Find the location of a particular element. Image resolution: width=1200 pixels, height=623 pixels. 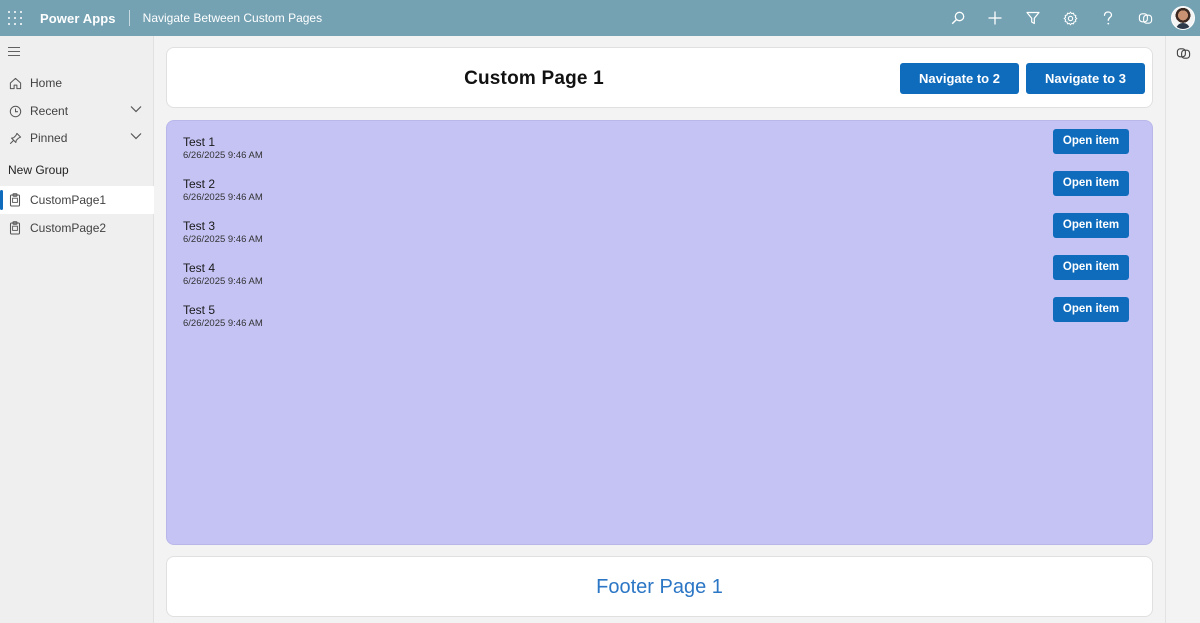

settings-button is located at coordinates (1071, 18).